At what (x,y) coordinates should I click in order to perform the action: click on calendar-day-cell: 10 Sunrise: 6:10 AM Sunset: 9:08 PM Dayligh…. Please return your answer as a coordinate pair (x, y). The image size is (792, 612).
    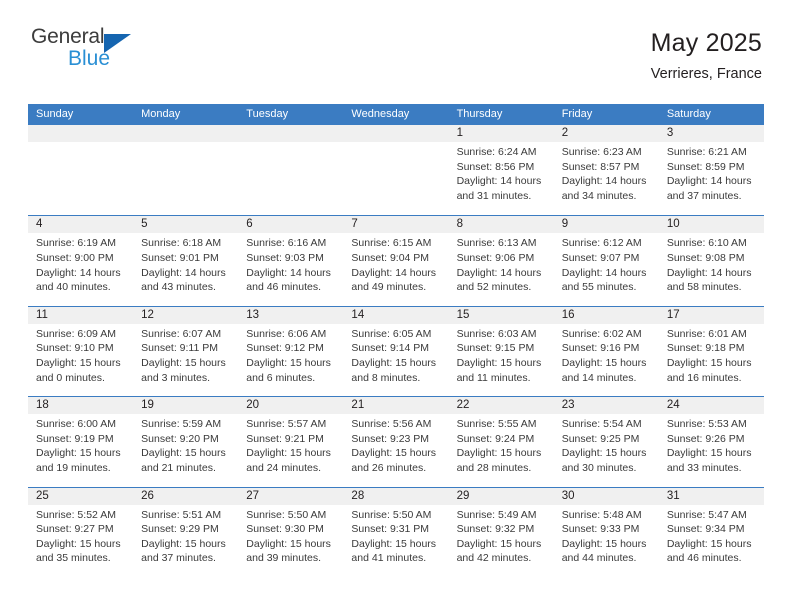
    Looking at the image, I should click on (711, 260).